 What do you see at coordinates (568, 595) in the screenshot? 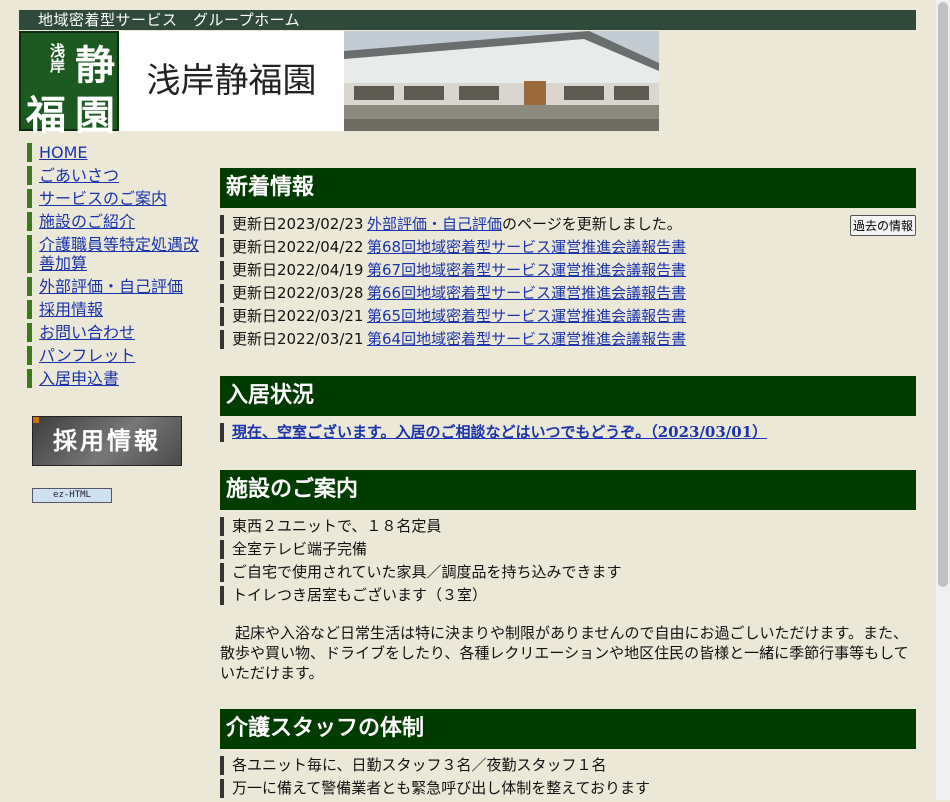
I see `facility-item: トイレつき居室もございます（３室）` at bounding box center [568, 595].